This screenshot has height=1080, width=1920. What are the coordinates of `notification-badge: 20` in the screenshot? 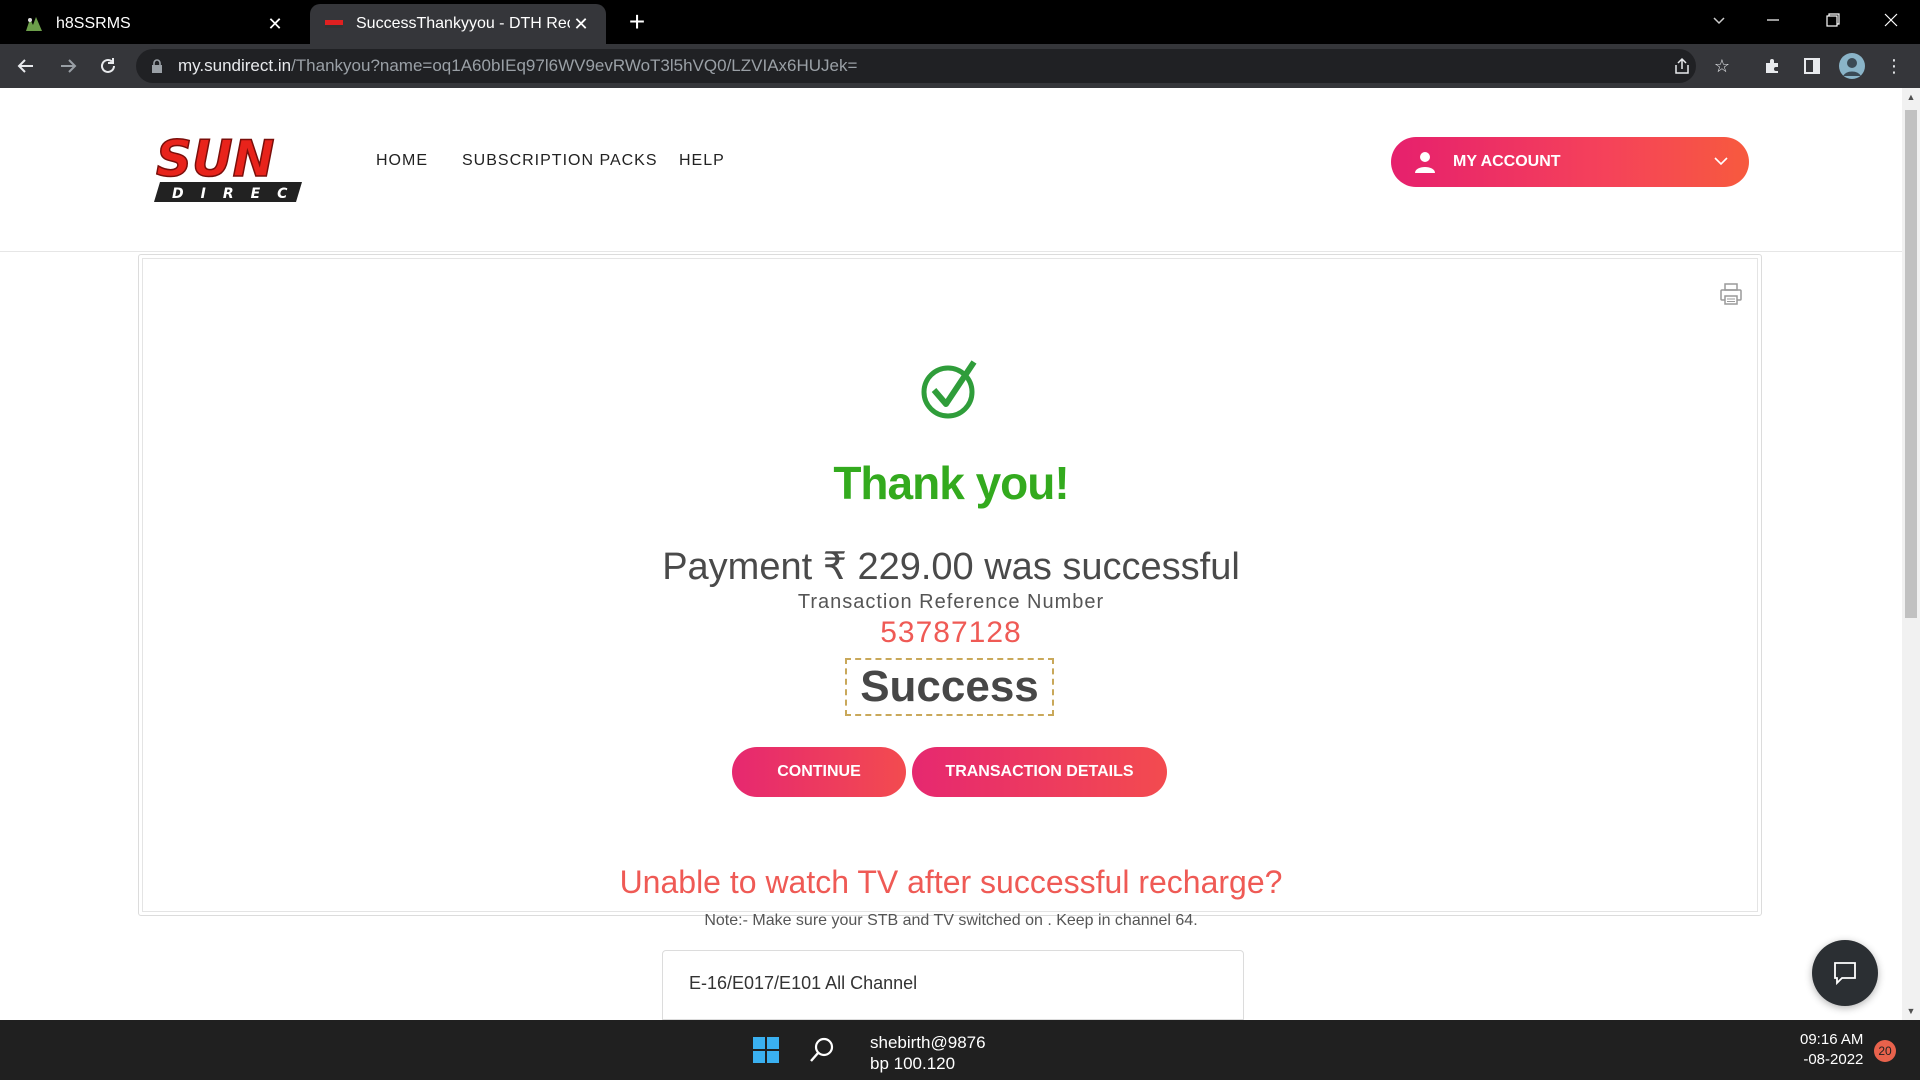 It's located at (1885, 1051).